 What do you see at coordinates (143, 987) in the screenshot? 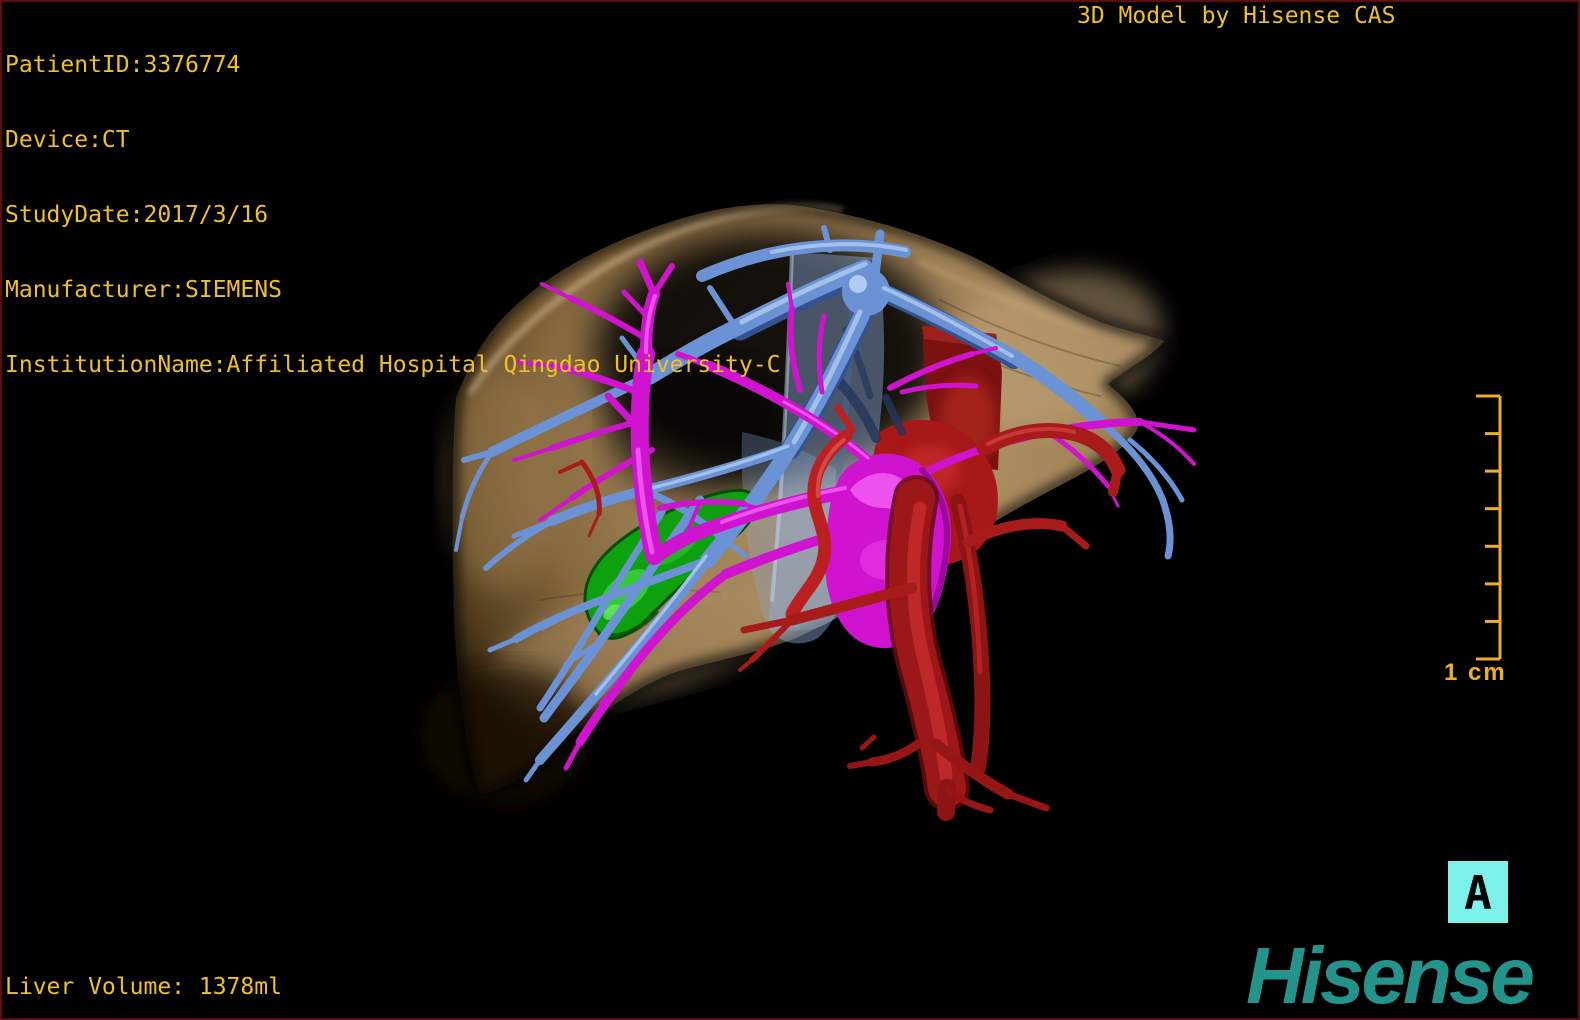
I see `liver-volume-readout: Liver Volume: 1378ml` at bounding box center [143, 987].